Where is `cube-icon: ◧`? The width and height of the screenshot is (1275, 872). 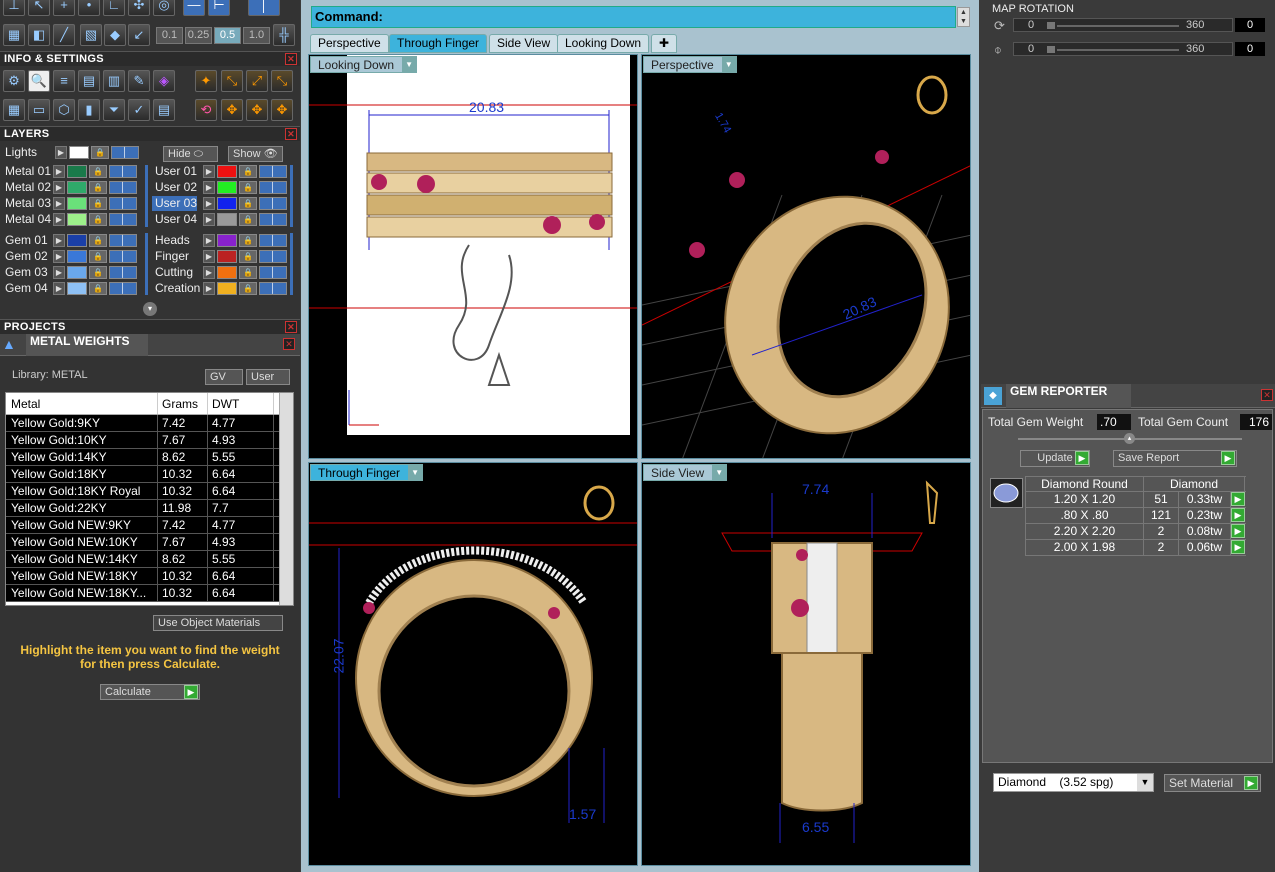
cube-icon: ◧ is located at coordinates (39, 35).